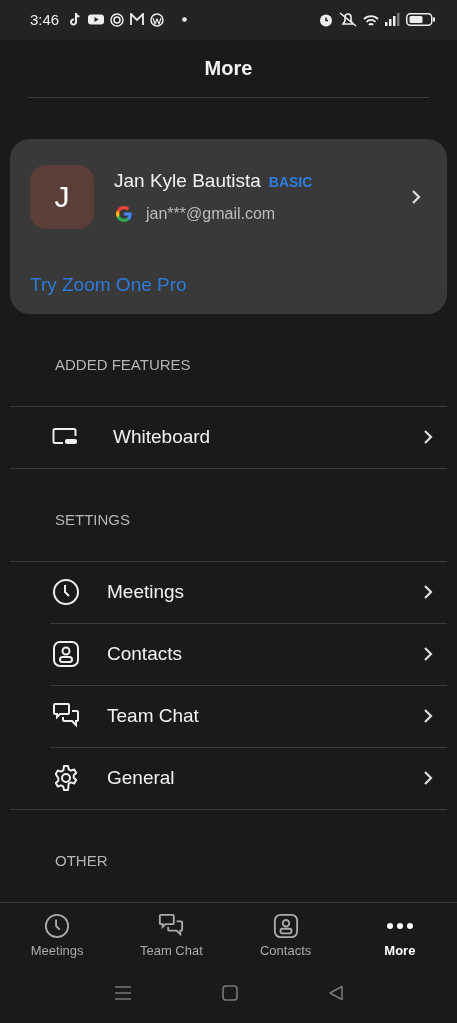 The width and height of the screenshot is (457, 1023). Describe the element at coordinates (399, 935) in the screenshot. I see `tab: More` at that location.